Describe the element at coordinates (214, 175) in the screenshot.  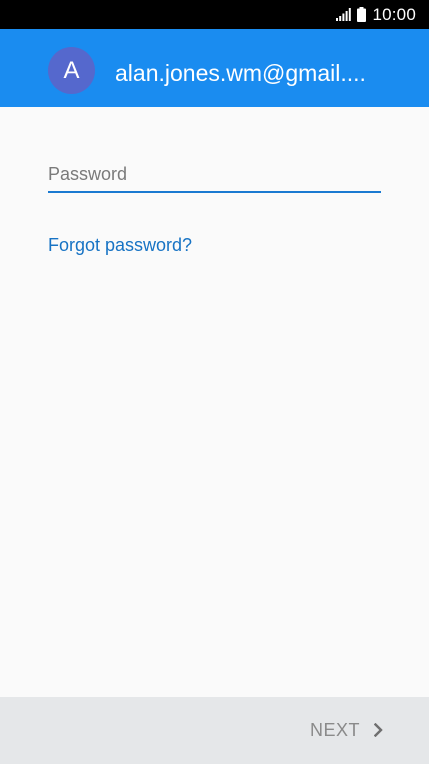
I see `password-field` at that location.